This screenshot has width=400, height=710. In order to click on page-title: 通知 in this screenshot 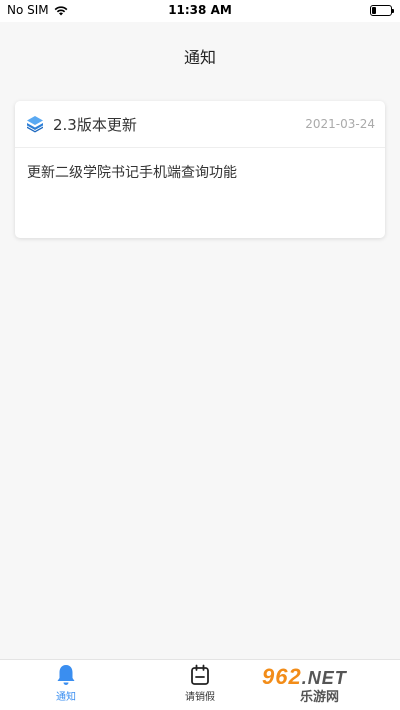, I will do `click(199, 57)`.